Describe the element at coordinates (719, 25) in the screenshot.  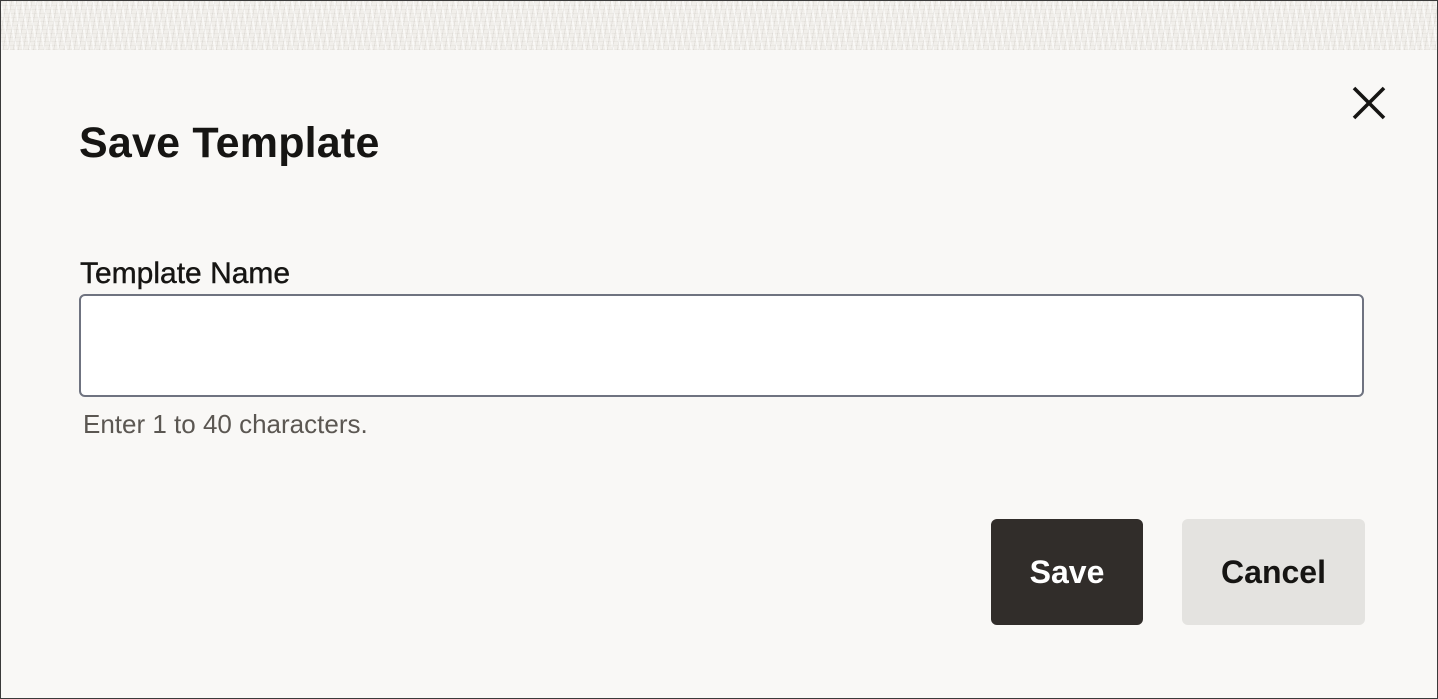
I see `background-texture` at that location.